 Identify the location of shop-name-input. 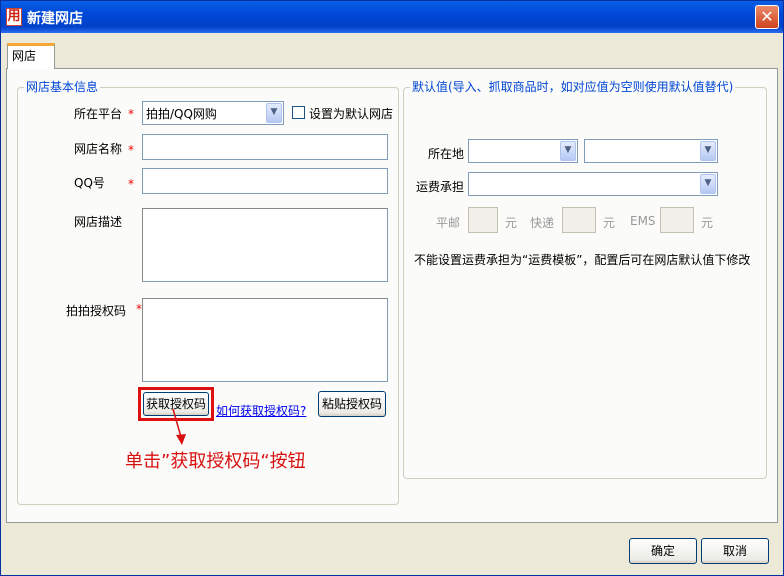
(265, 147).